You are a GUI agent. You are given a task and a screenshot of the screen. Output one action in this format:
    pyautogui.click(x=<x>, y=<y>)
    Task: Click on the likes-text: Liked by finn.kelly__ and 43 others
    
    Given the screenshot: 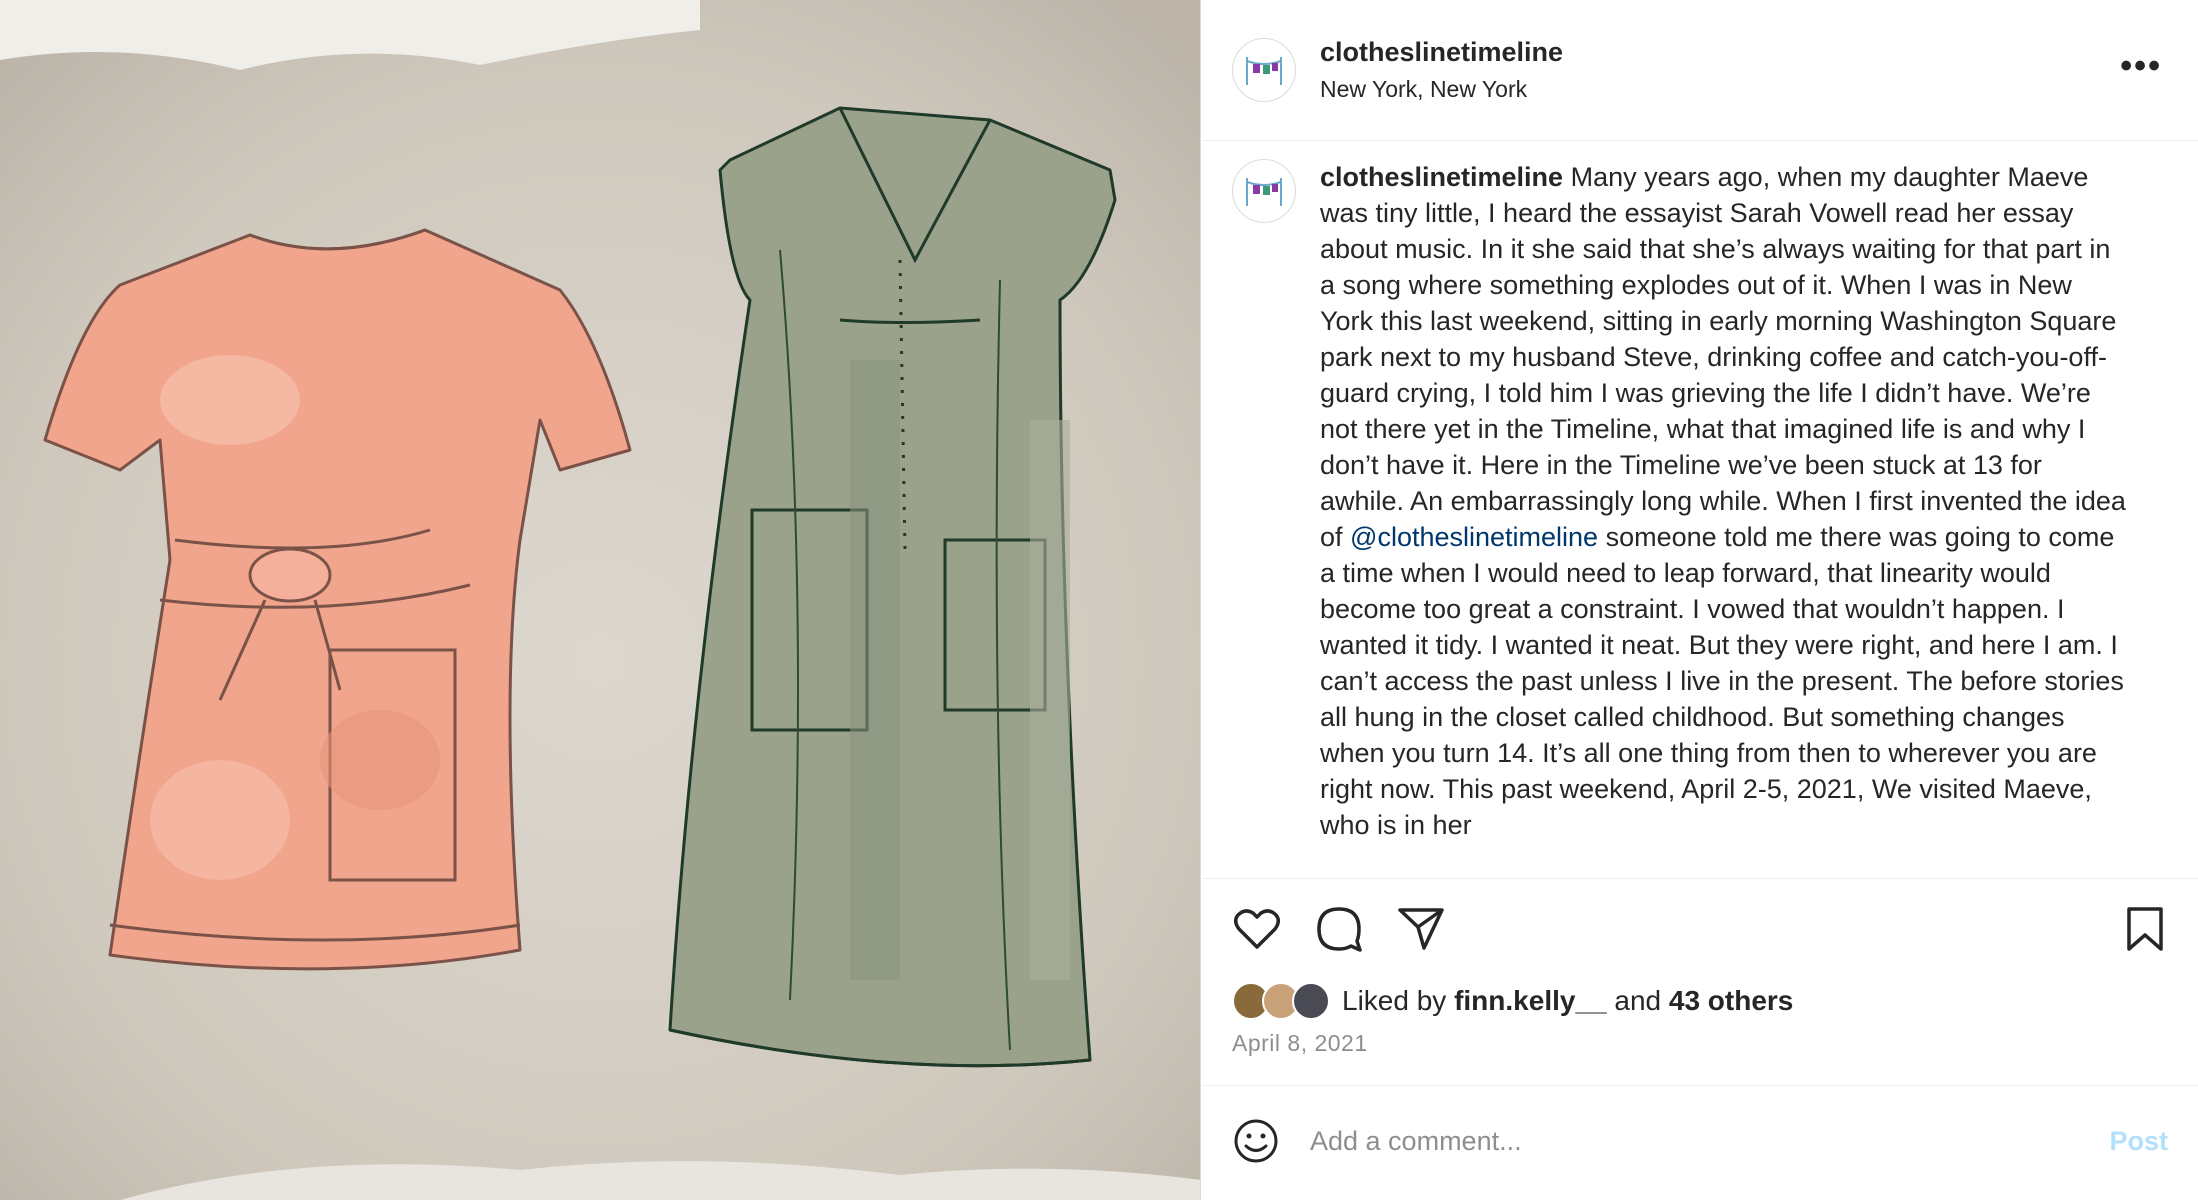 What is the action you would take?
    pyautogui.click(x=1567, y=1001)
    